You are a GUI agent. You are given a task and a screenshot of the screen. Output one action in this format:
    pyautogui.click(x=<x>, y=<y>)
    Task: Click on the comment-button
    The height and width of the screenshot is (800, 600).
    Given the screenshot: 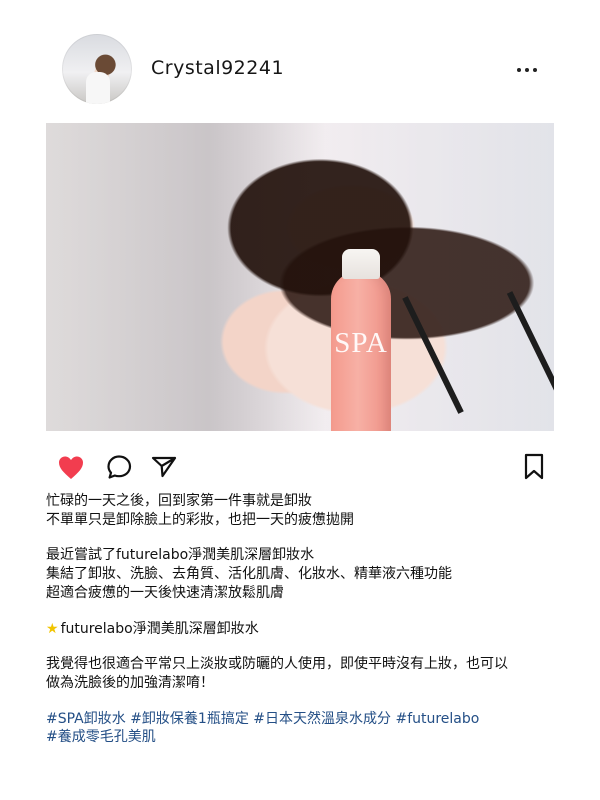 What is the action you would take?
    pyautogui.click(x=121, y=469)
    